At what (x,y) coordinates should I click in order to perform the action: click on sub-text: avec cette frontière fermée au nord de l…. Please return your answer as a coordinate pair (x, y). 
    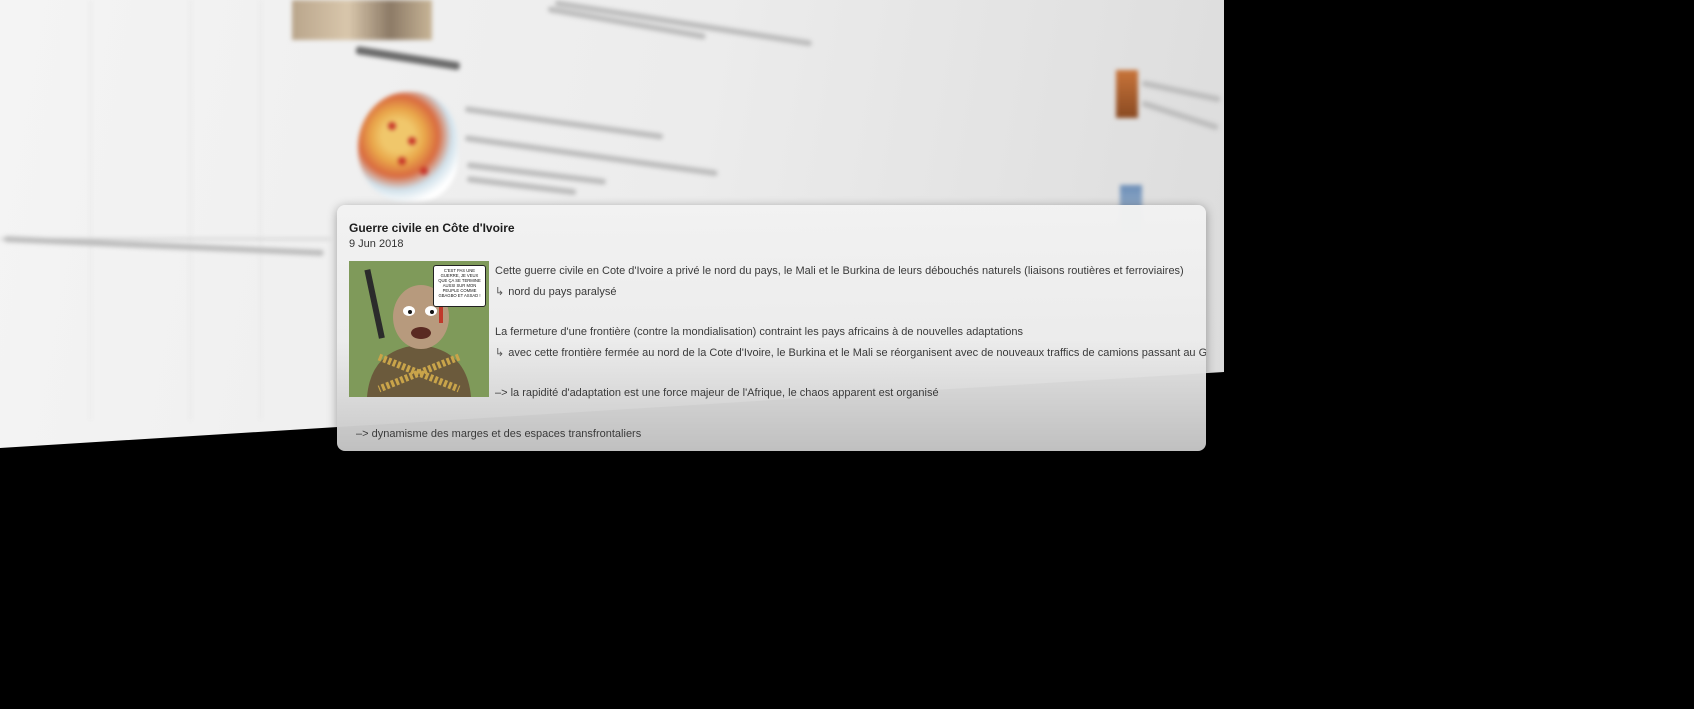
    Looking at the image, I should click on (857, 353).